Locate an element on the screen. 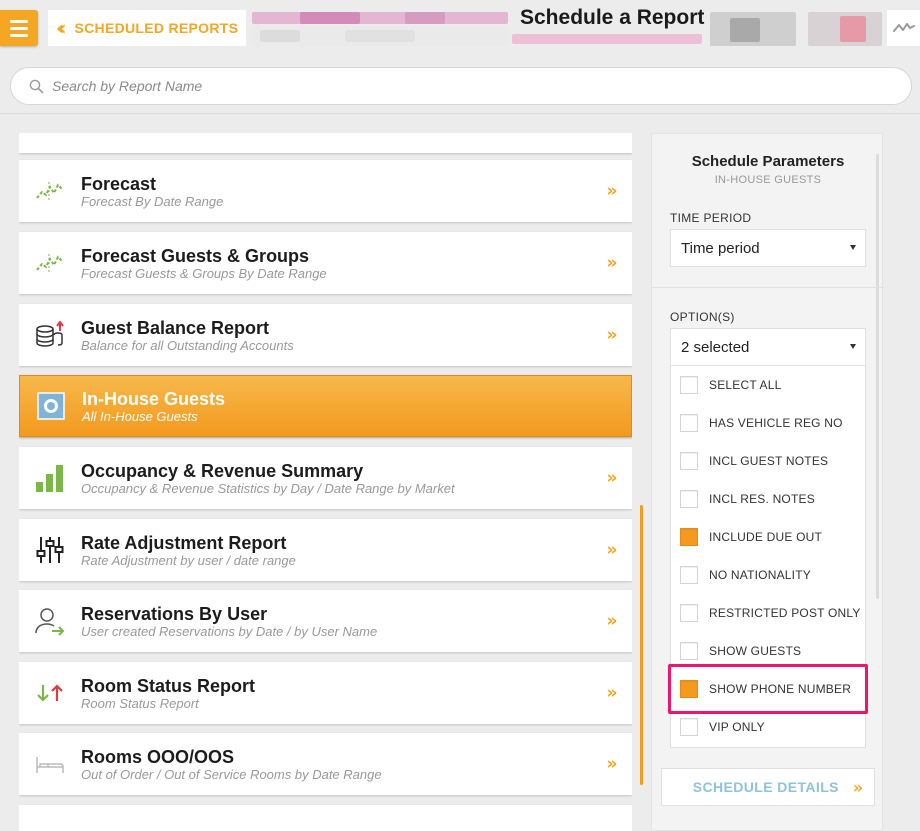 The image size is (920, 831). bar-chart-icon is located at coordinates (50, 478).